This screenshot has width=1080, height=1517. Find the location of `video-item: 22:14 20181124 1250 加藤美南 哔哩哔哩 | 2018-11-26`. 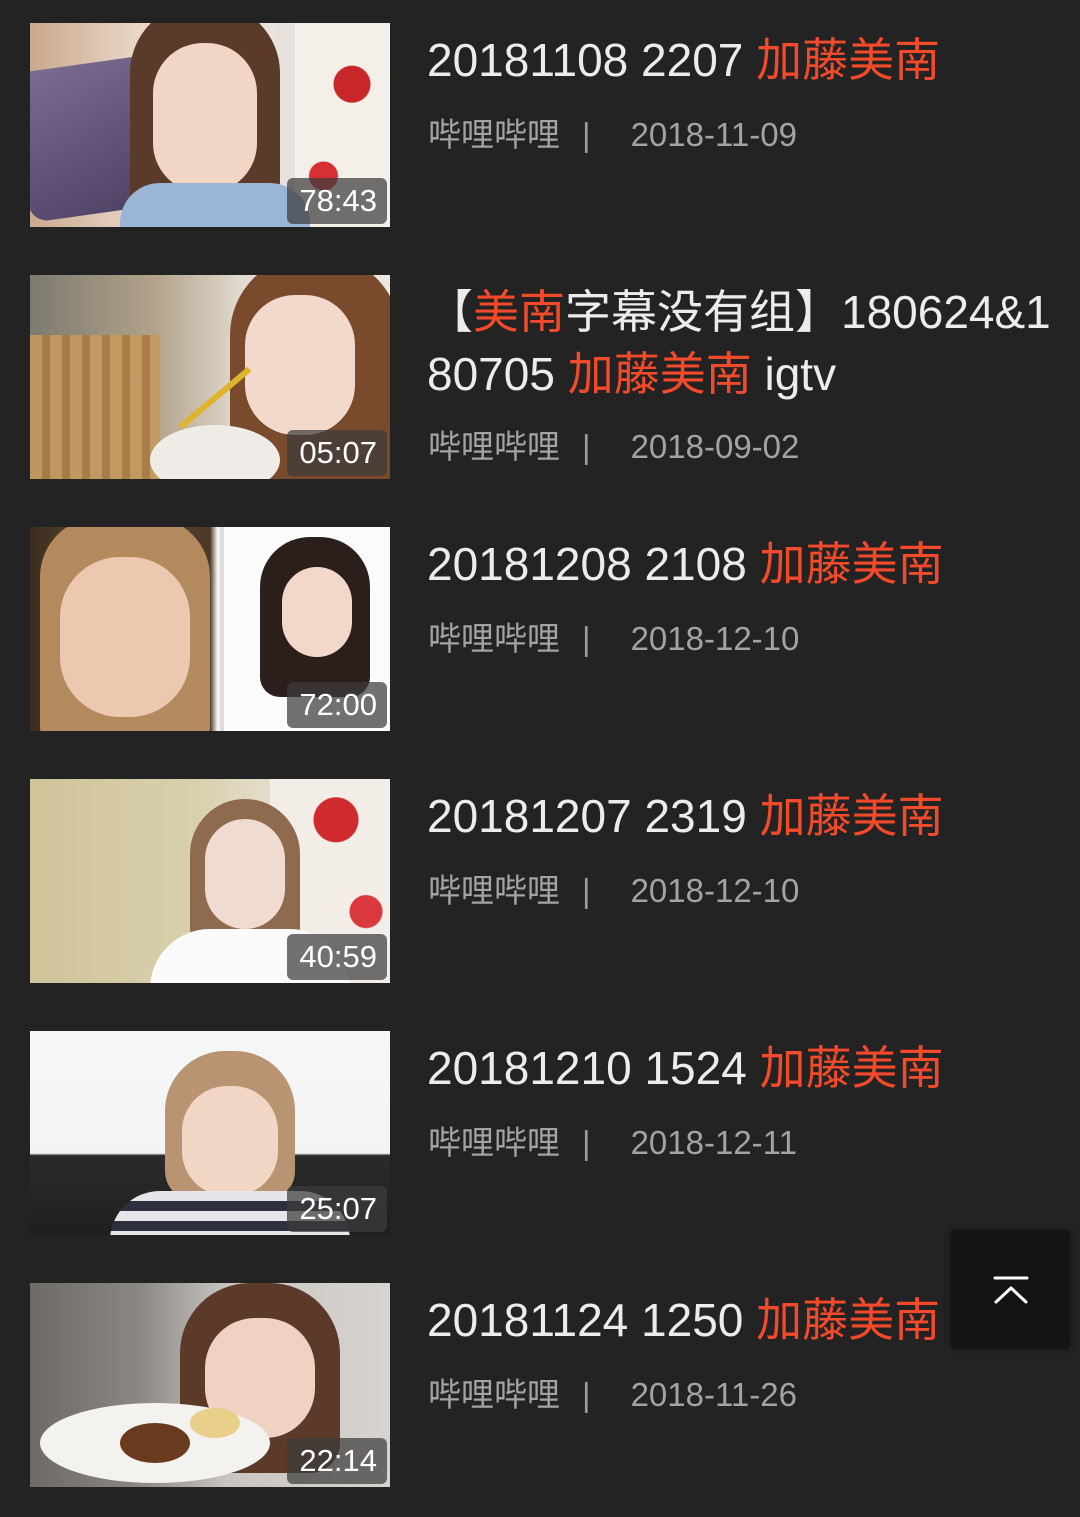

video-item: 22:14 20181124 1250 加藤美南 哔哩哔哩 | 2018-11-26 is located at coordinates (540, 1385).